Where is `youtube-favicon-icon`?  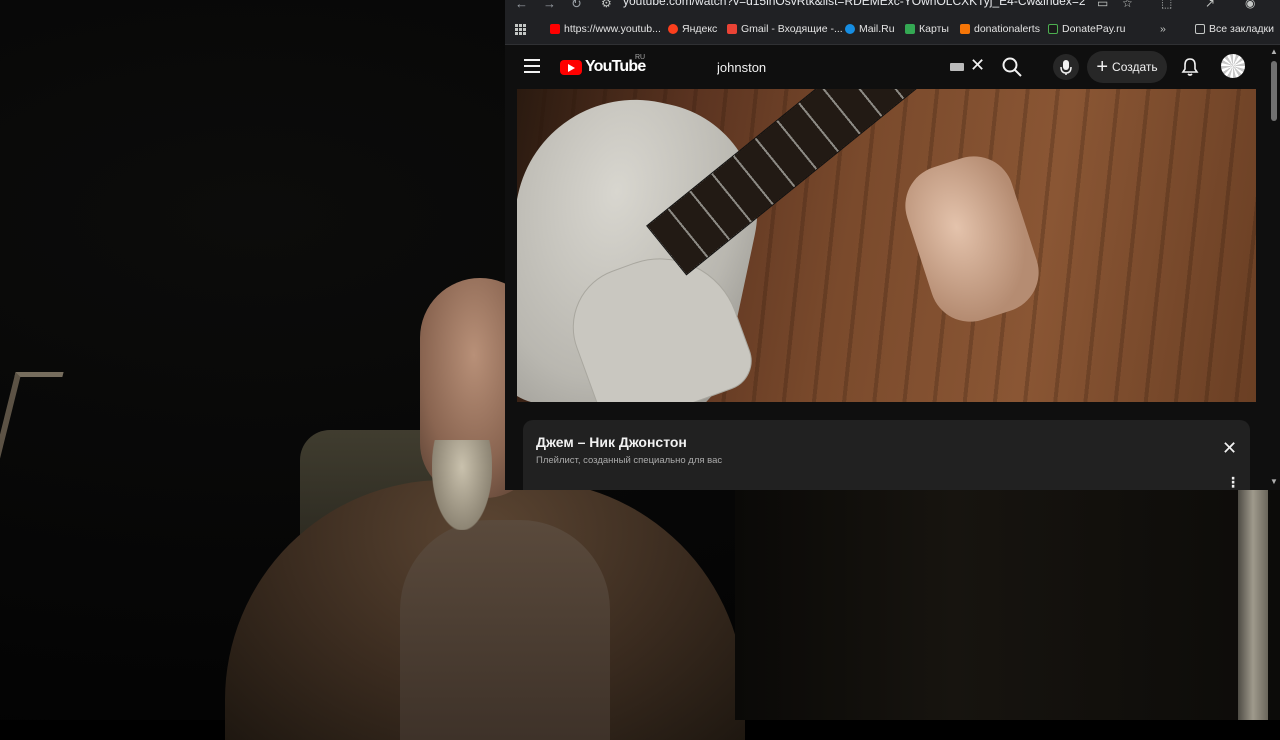
youtube-favicon-icon is located at coordinates (555, 29).